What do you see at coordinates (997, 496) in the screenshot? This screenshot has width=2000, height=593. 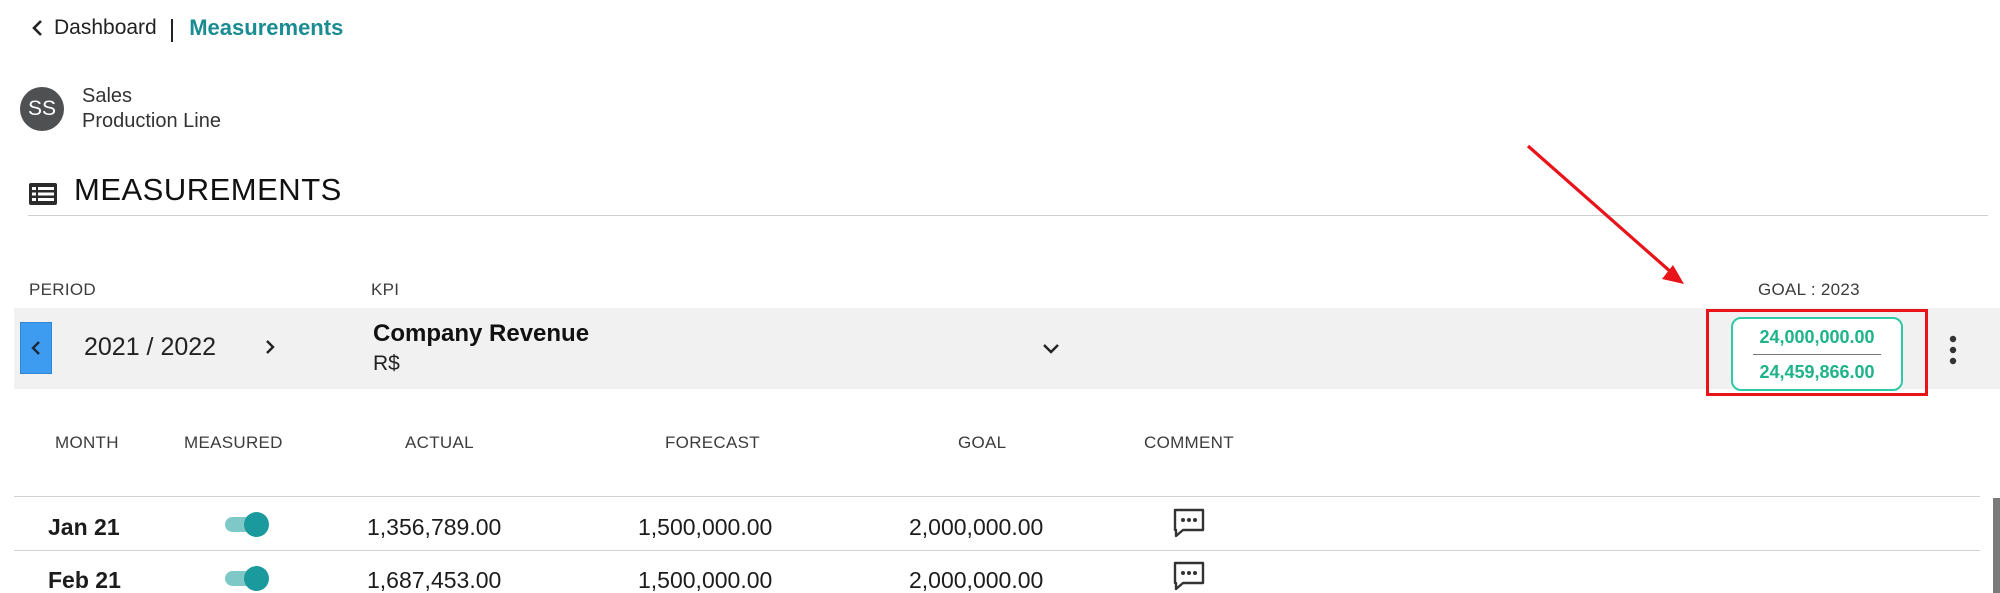 I see `table-divider` at bounding box center [997, 496].